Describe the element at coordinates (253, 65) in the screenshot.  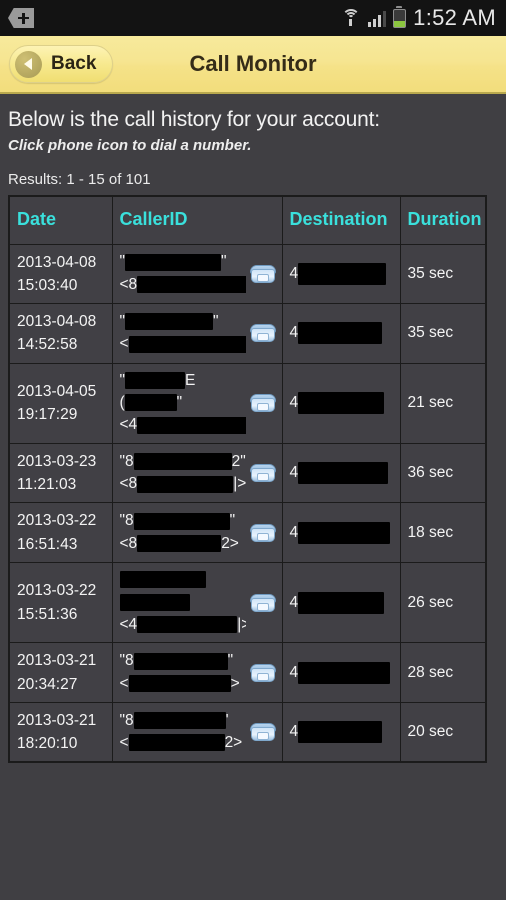
I see `title-bar: Back Call Monitor` at that location.